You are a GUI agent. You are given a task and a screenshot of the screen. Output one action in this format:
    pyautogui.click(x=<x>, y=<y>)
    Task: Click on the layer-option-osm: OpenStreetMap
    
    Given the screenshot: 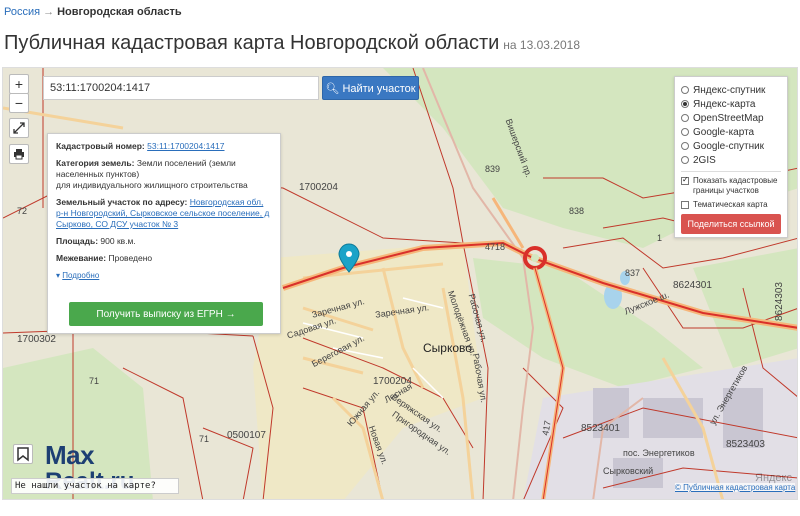 What is the action you would take?
    pyautogui.click(x=731, y=118)
    